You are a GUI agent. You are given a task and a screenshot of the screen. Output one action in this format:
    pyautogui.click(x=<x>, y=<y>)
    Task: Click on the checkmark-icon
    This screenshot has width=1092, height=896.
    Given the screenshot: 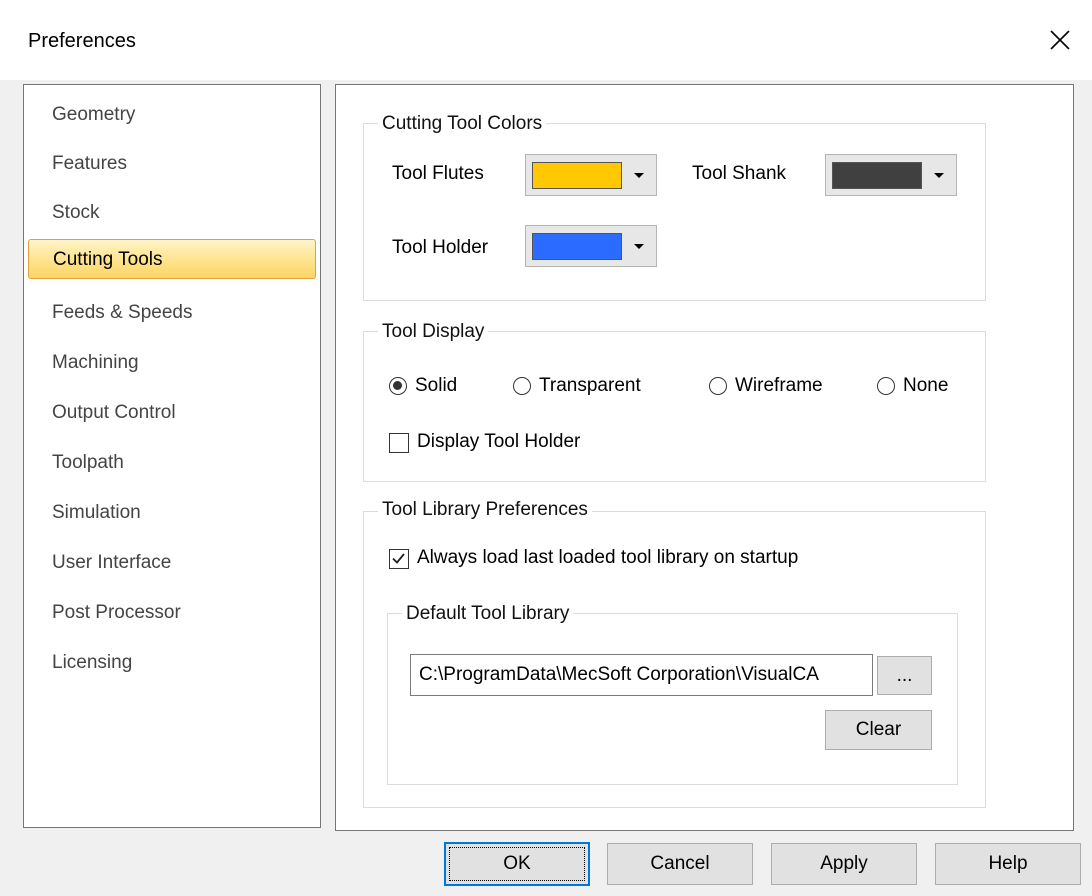 What is the action you would take?
    pyautogui.click(x=398, y=558)
    